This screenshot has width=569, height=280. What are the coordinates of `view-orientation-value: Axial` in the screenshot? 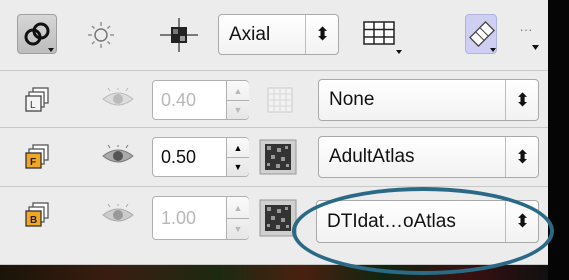 It's located at (250, 34).